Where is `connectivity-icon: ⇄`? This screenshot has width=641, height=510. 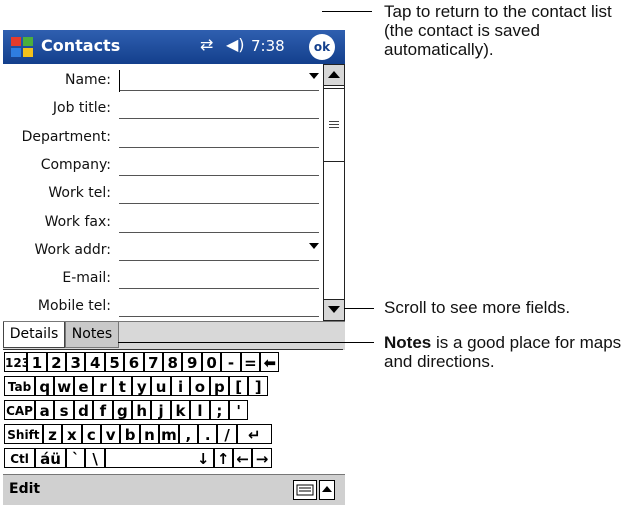 connectivity-icon: ⇄ is located at coordinates (206, 44).